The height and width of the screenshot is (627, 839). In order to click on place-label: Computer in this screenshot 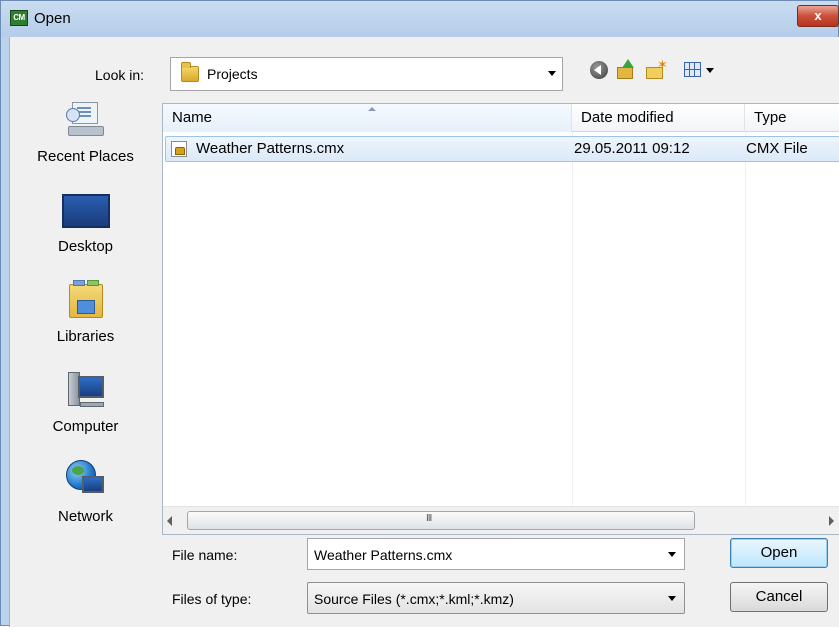, I will do `click(85, 426)`.